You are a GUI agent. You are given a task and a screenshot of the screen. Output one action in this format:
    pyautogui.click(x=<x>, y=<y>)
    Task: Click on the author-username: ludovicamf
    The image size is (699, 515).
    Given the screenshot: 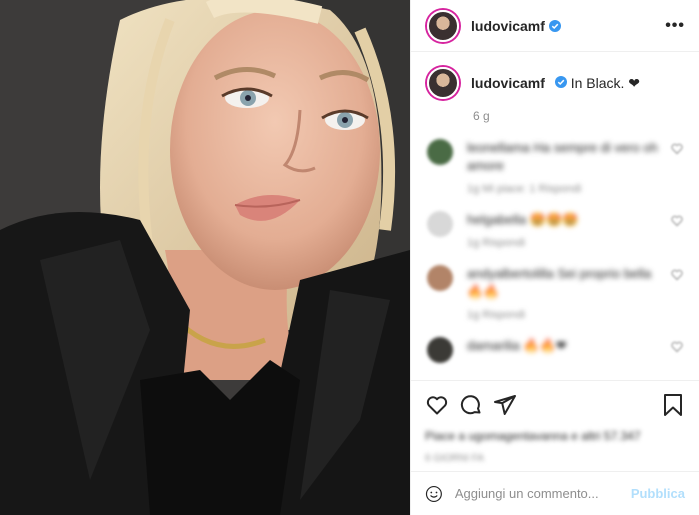 What is the action you would take?
    pyautogui.click(x=508, y=26)
    